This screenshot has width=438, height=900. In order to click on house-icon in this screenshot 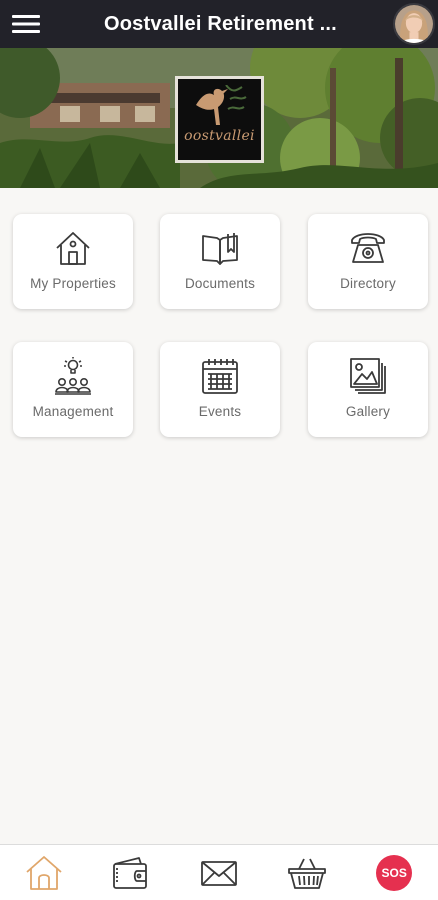, I will do `click(73, 248)`.